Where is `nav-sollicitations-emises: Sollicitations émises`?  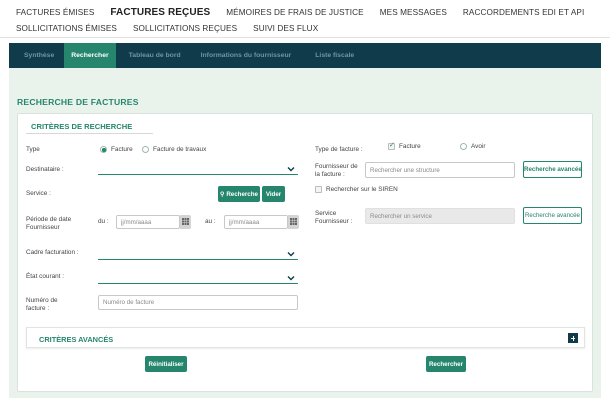
nav-sollicitations-emises: Sollicitations émises is located at coordinates (58, 28).